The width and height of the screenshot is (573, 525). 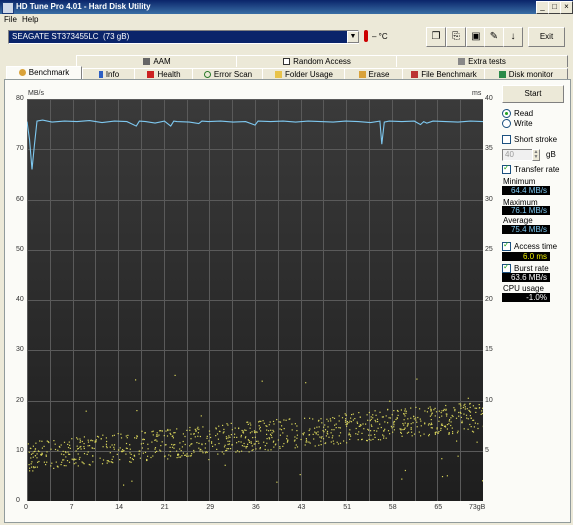 What do you see at coordinates (517, 124) in the screenshot?
I see `write-radio: Write` at bounding box center [517, 124].